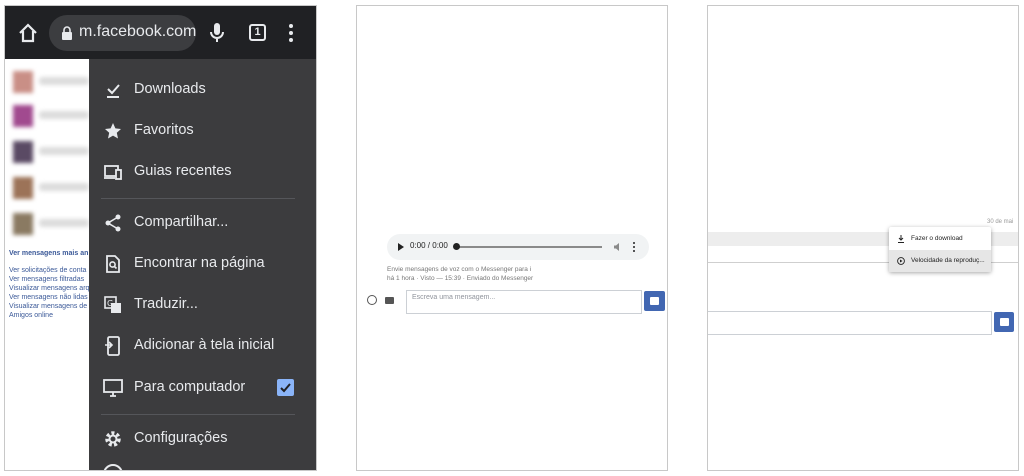 The image size is (1024, 476). Describe the element at coordinates (113, 131) in the screenshot. I see `star-icon` at that location.